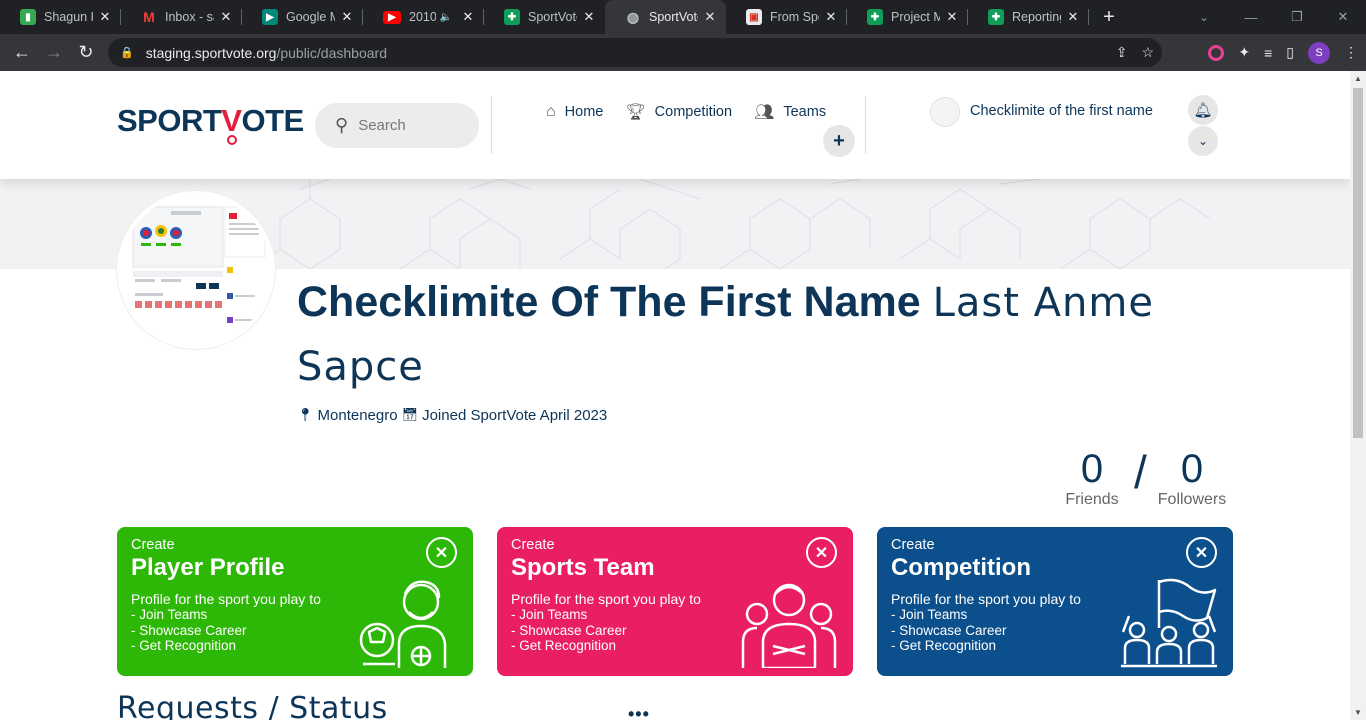 The height and width of the screenshot is (720, 1366). Describe the element at coordinates (1358, 712) in the screenshot. I see `scroll-down-icon: ▼` at that location.